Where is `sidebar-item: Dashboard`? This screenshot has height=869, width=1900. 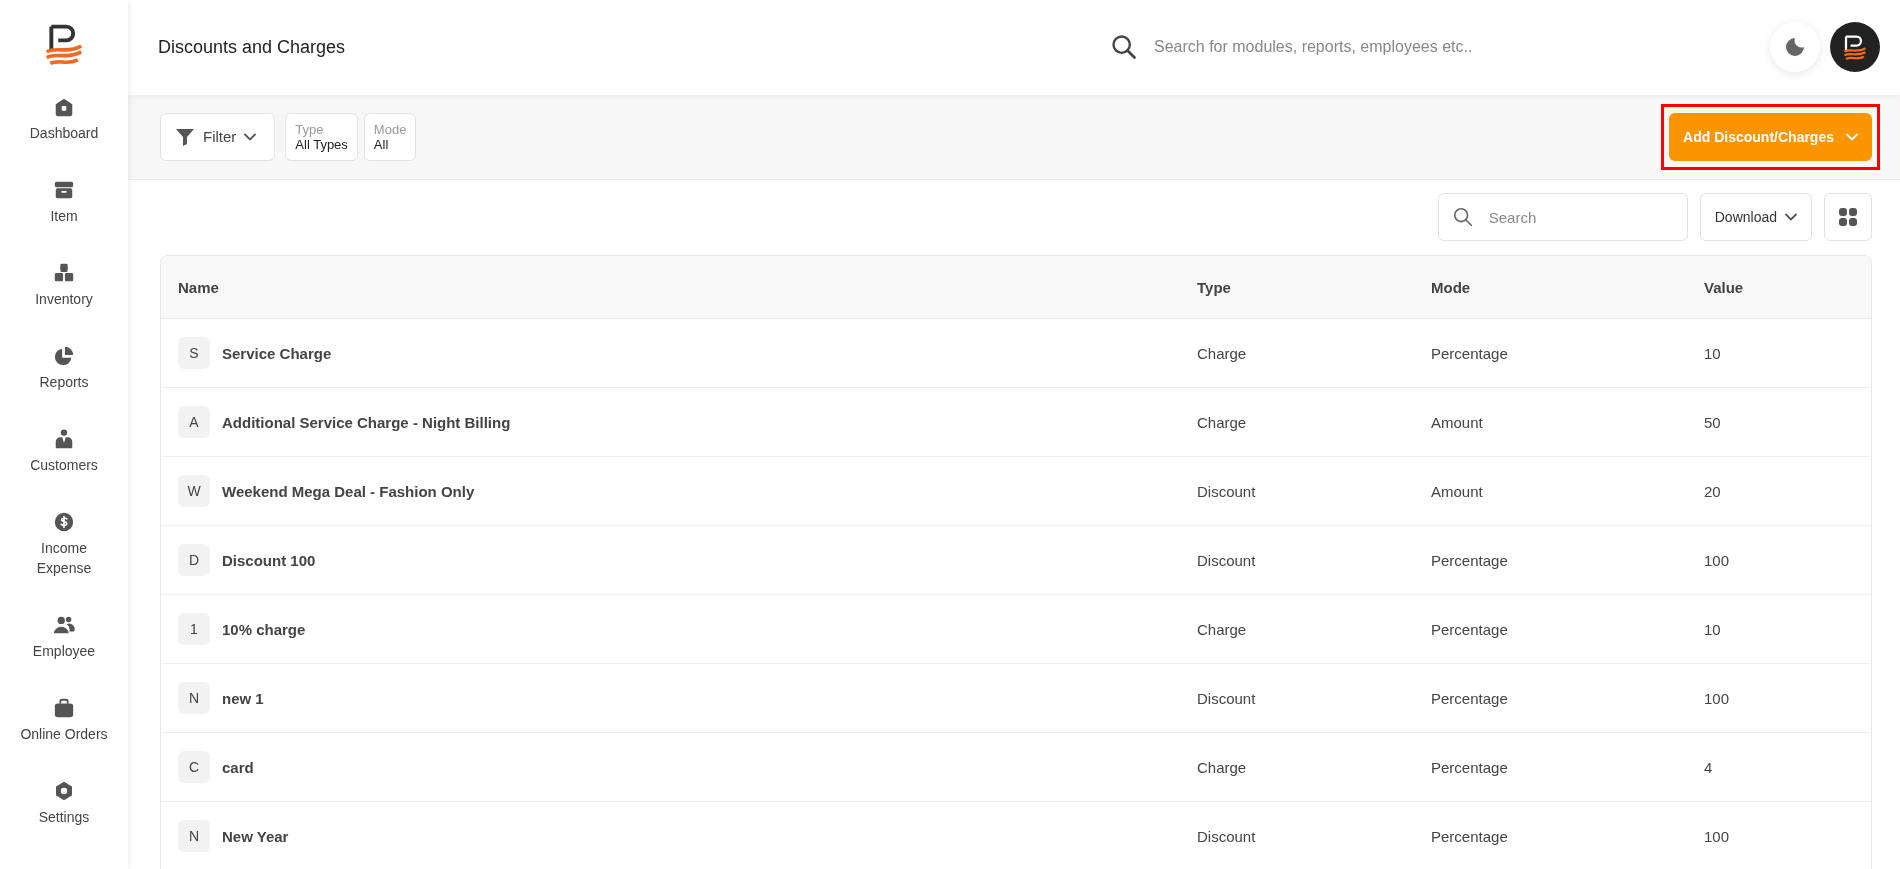 sidebar-item: Dashboard is located at coordinates (64, 137).